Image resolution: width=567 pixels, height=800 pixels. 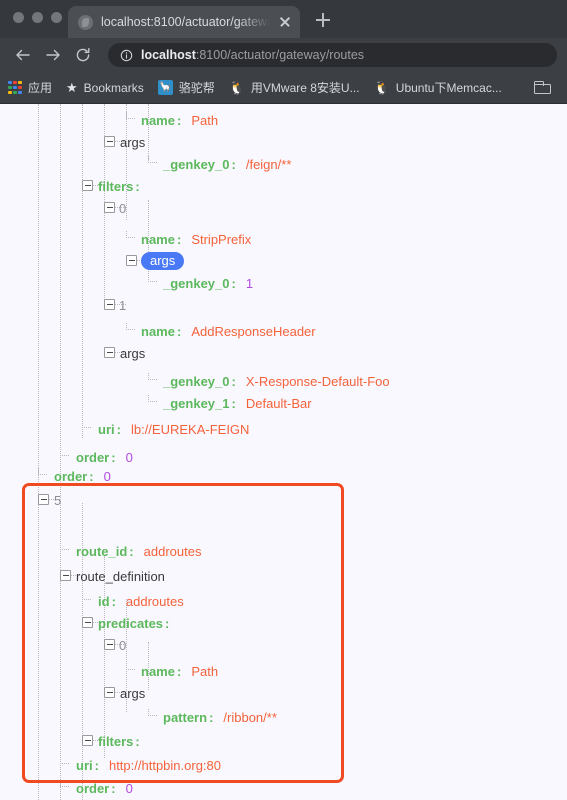 I want to click on address-bar: localhost:8100/actuator/gateway/routes, so click(x=332, y=55).